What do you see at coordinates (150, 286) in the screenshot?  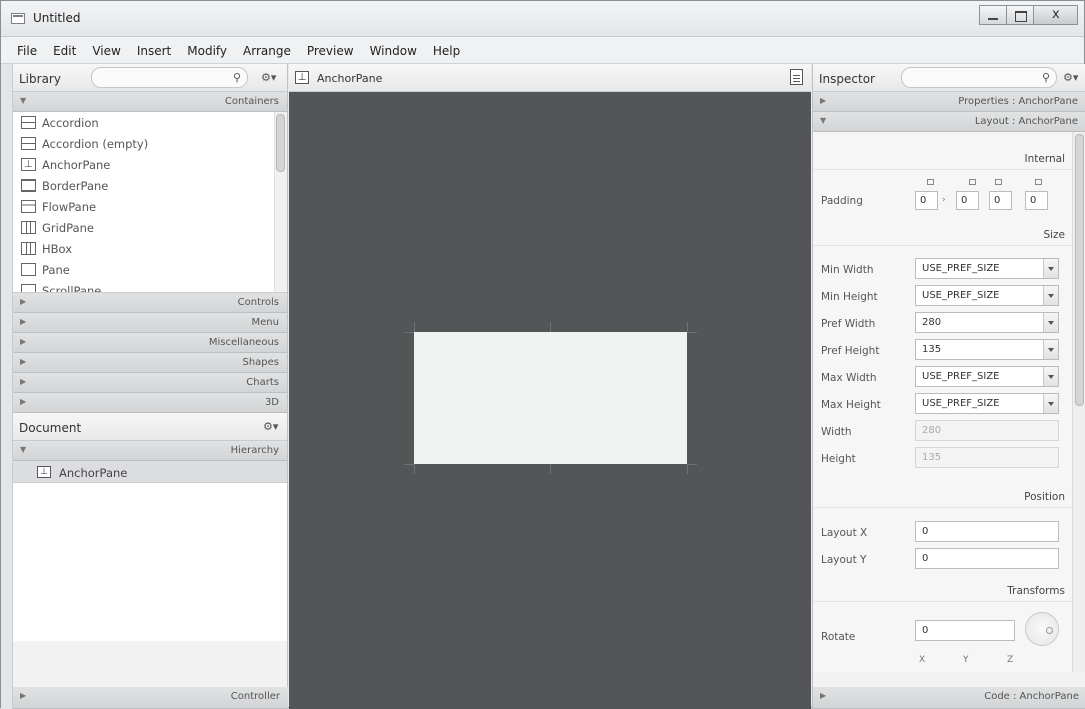 I see `library-item-scrollpane: ScrollPane` at bounding box center [150, 286].